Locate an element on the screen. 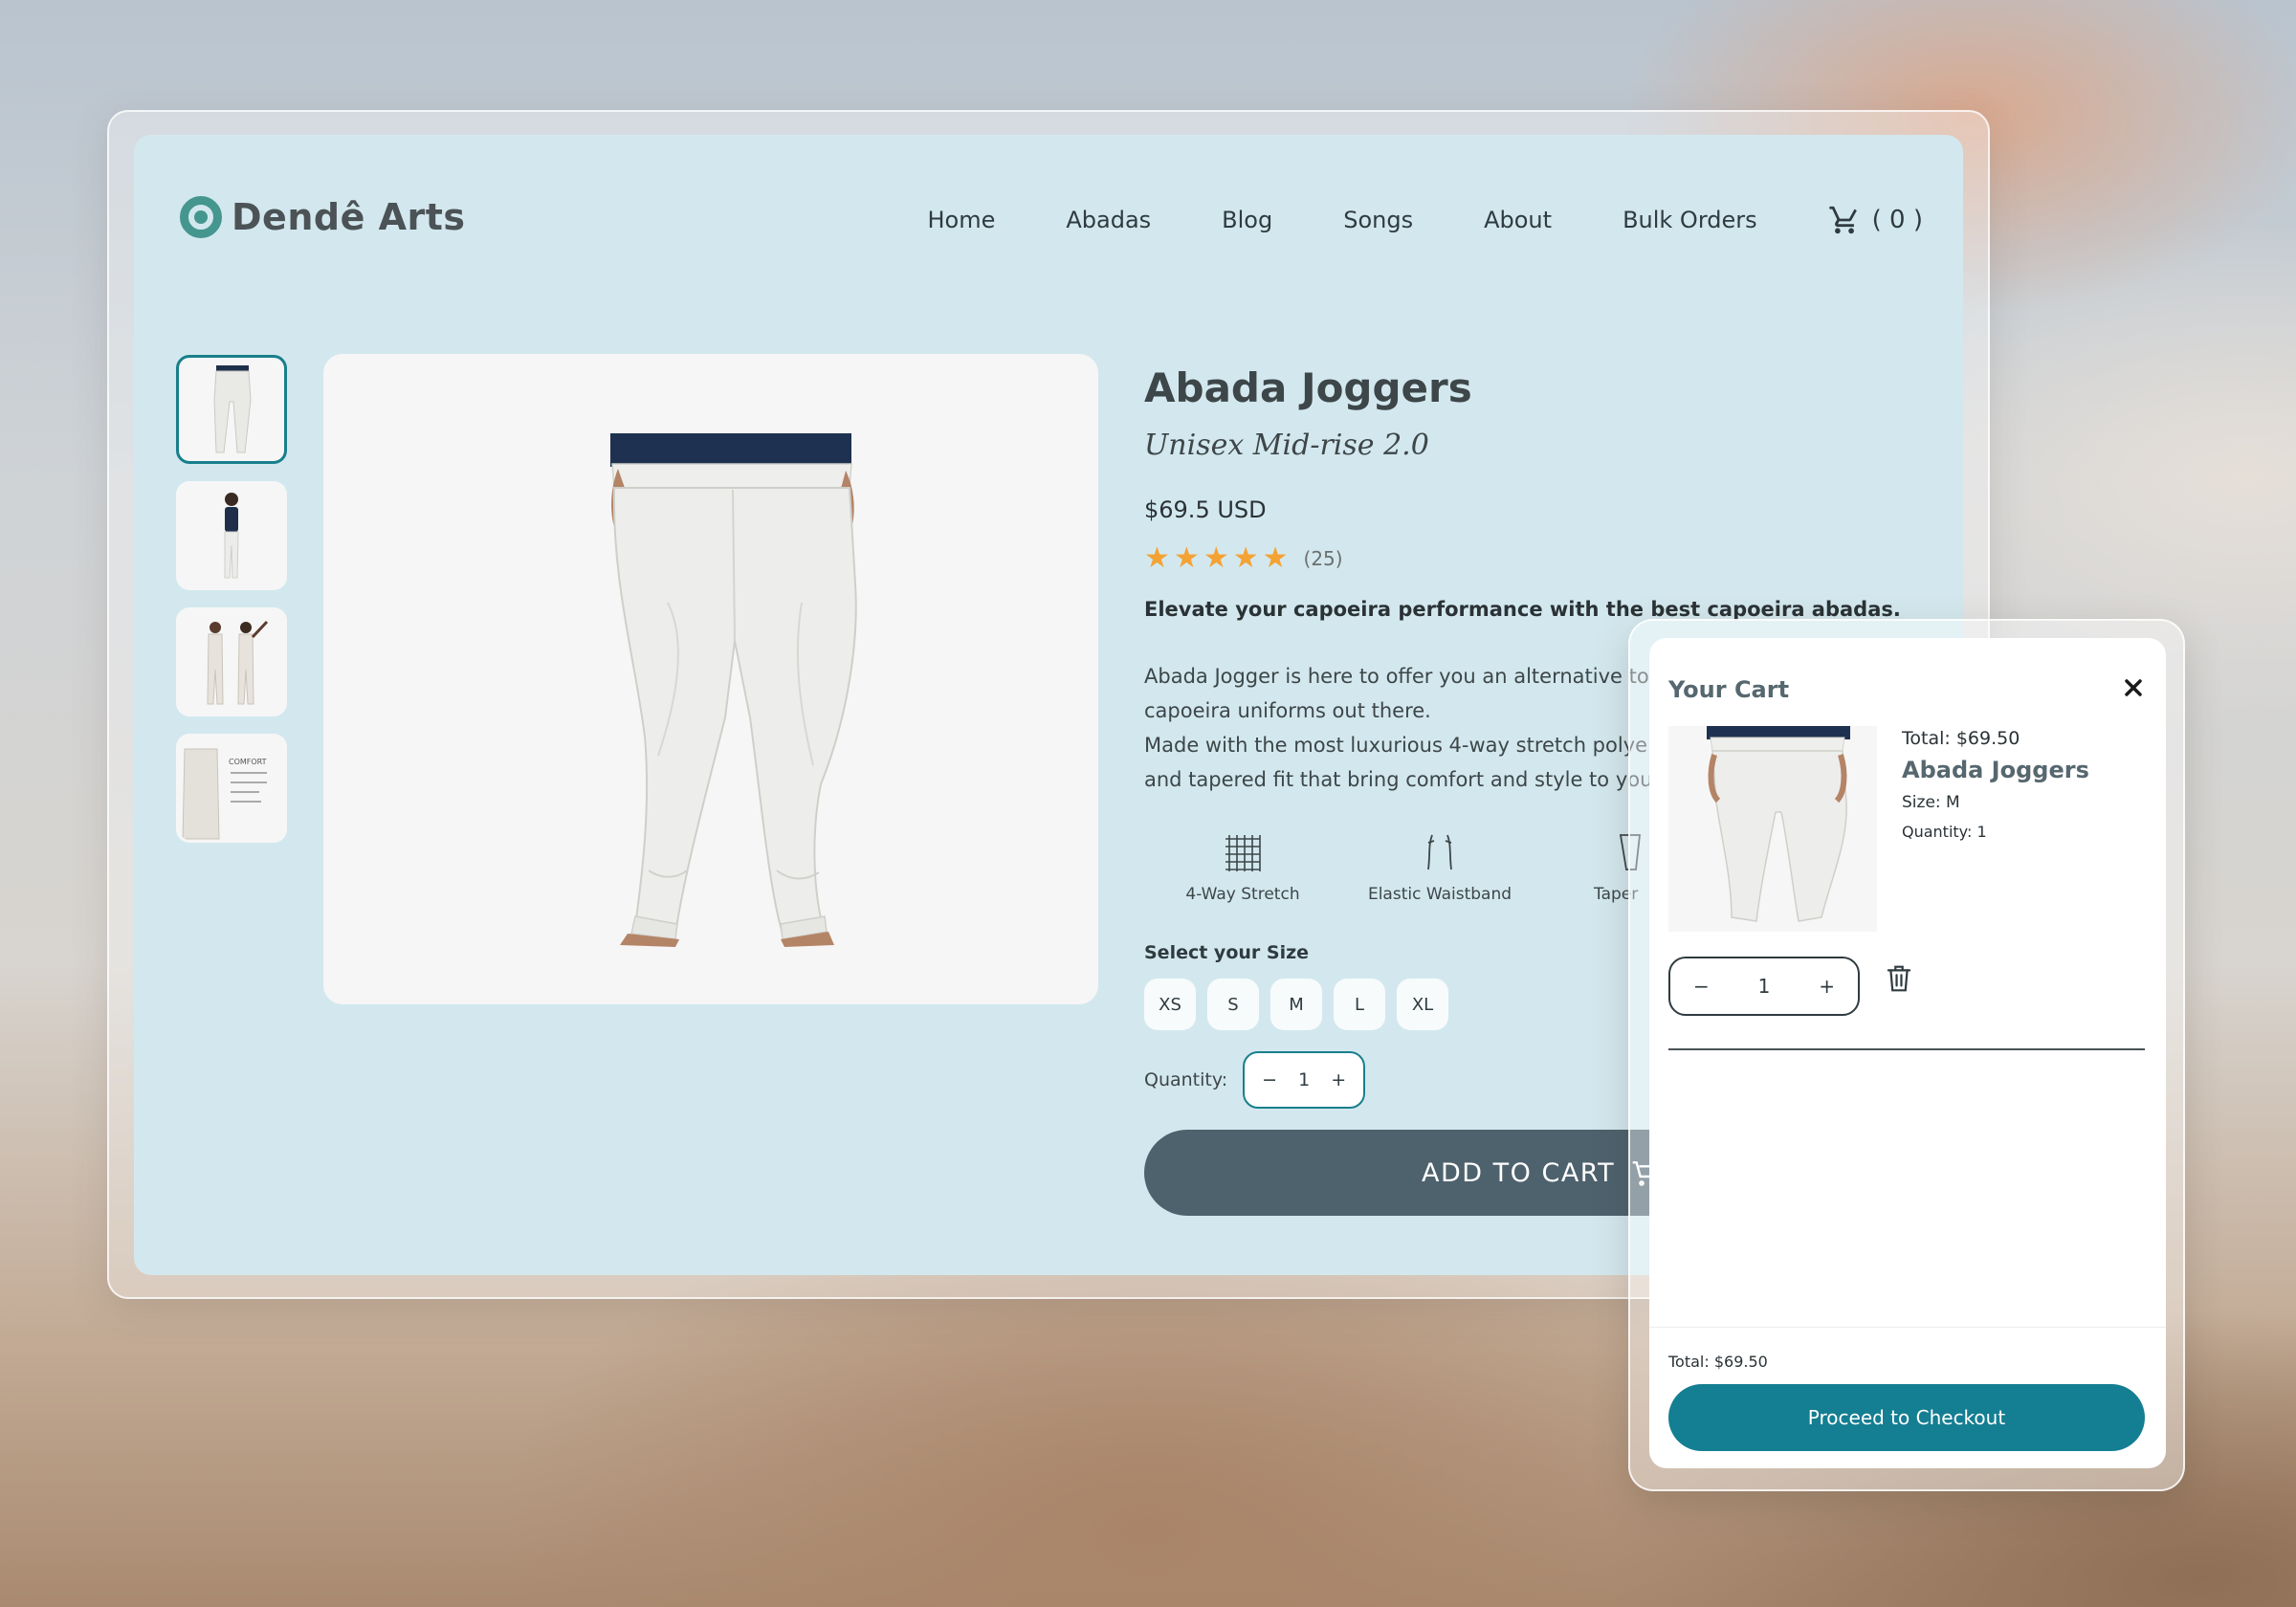 This screenshot has height=1607, width=2296. pants-front-image is located at coordinates (232, 409).